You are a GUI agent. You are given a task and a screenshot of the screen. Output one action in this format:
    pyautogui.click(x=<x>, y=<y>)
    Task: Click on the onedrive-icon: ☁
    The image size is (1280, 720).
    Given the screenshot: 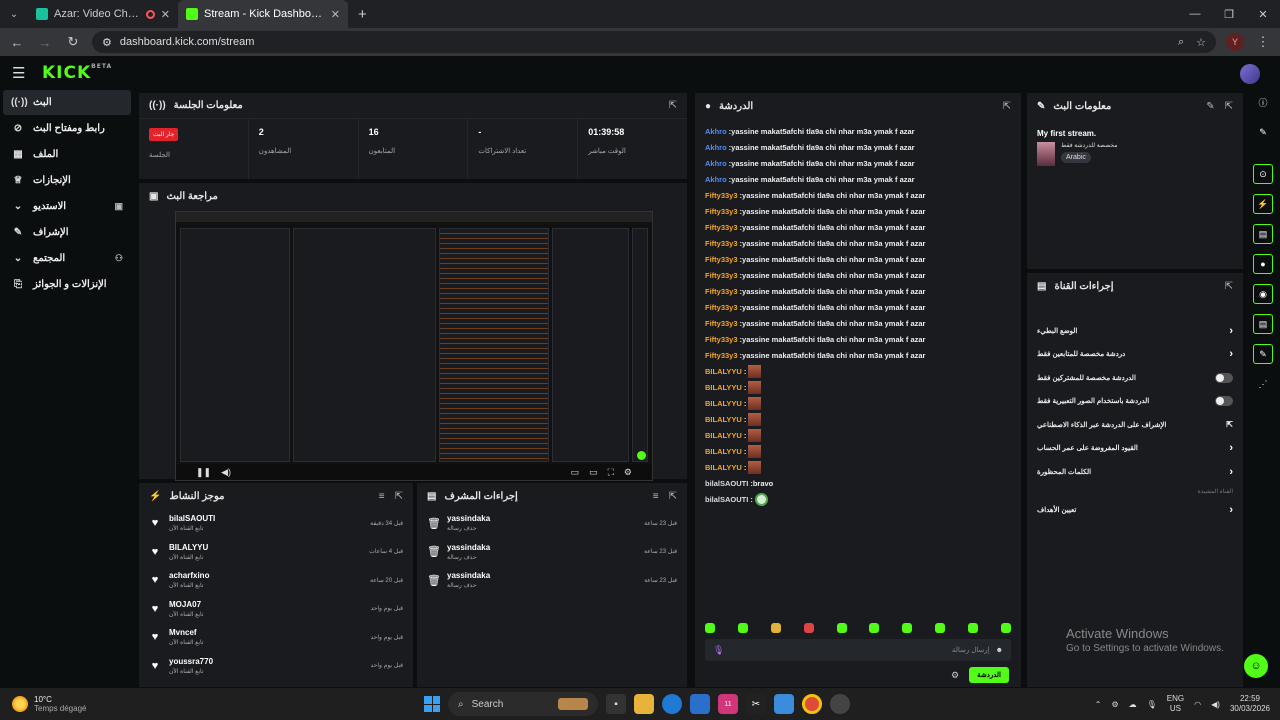 What is the action you would take?
    pyautogui.click(x=1133, y=704)
    